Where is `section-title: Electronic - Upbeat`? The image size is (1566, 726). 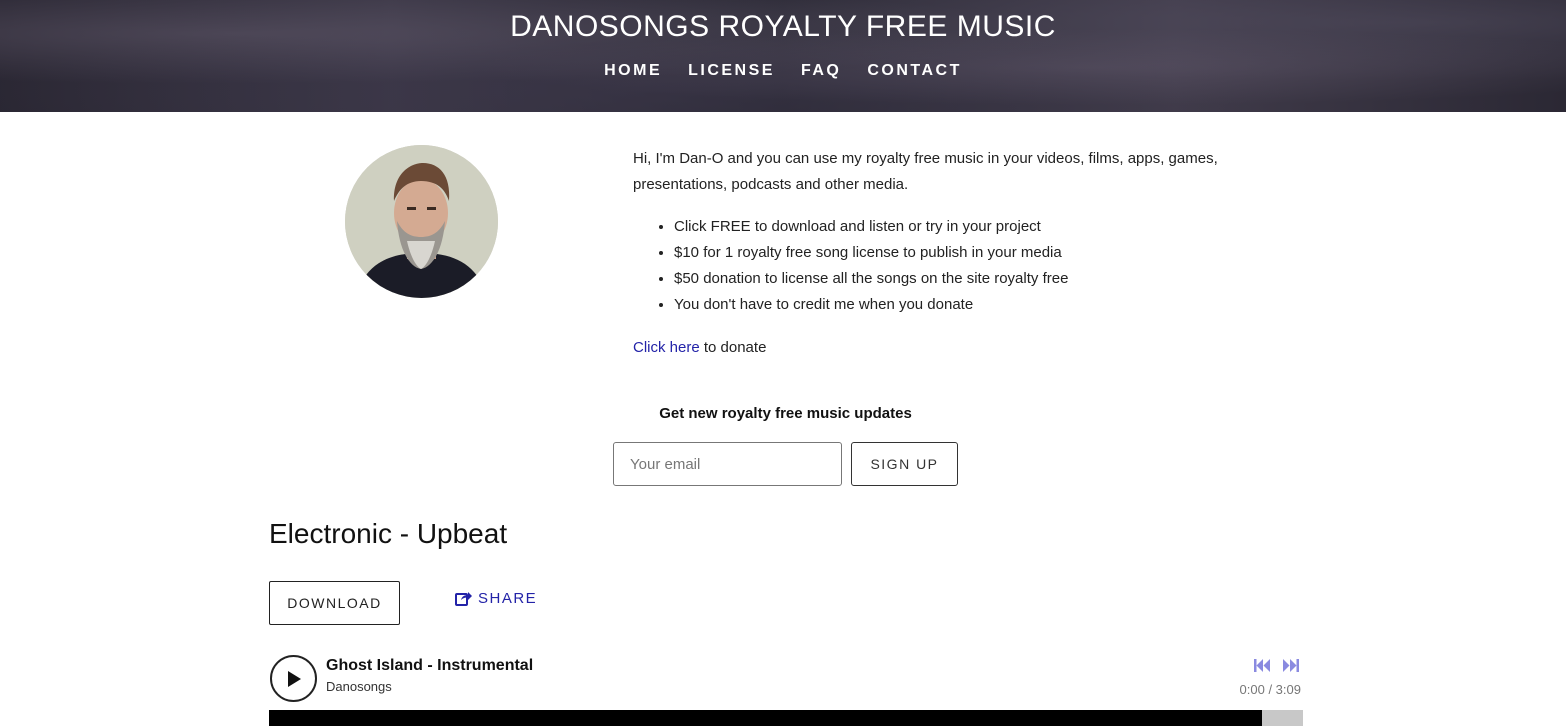
section-title: Electronic - Upbeat is located at coordinates (388, 533).